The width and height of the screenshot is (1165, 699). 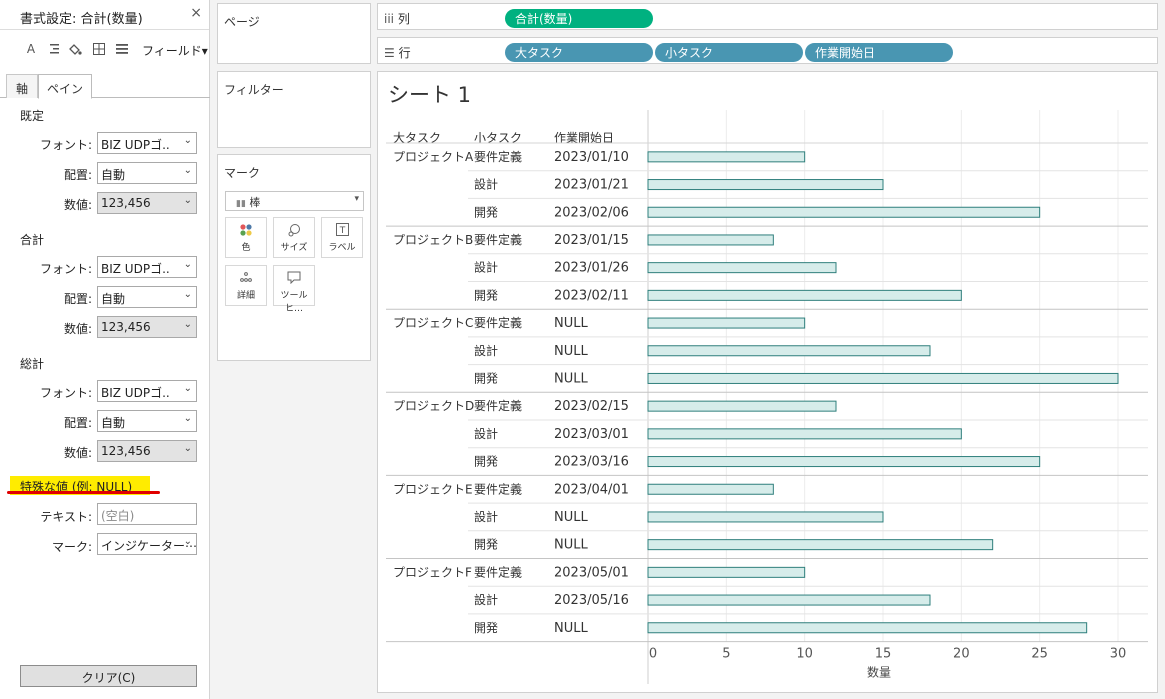 I want to click on close-icon: ×, so click(x=196, y=13).